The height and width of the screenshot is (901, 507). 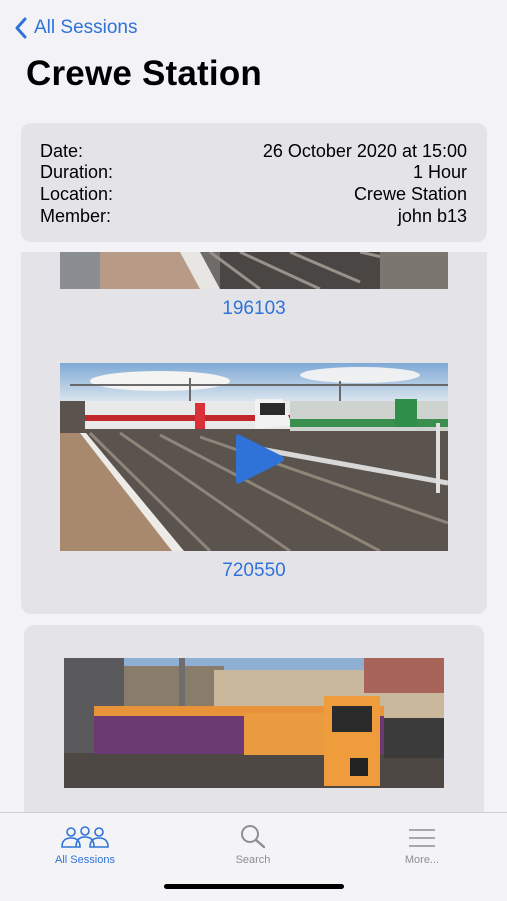 I want to click on search-icon, so click(x=253, y=837).